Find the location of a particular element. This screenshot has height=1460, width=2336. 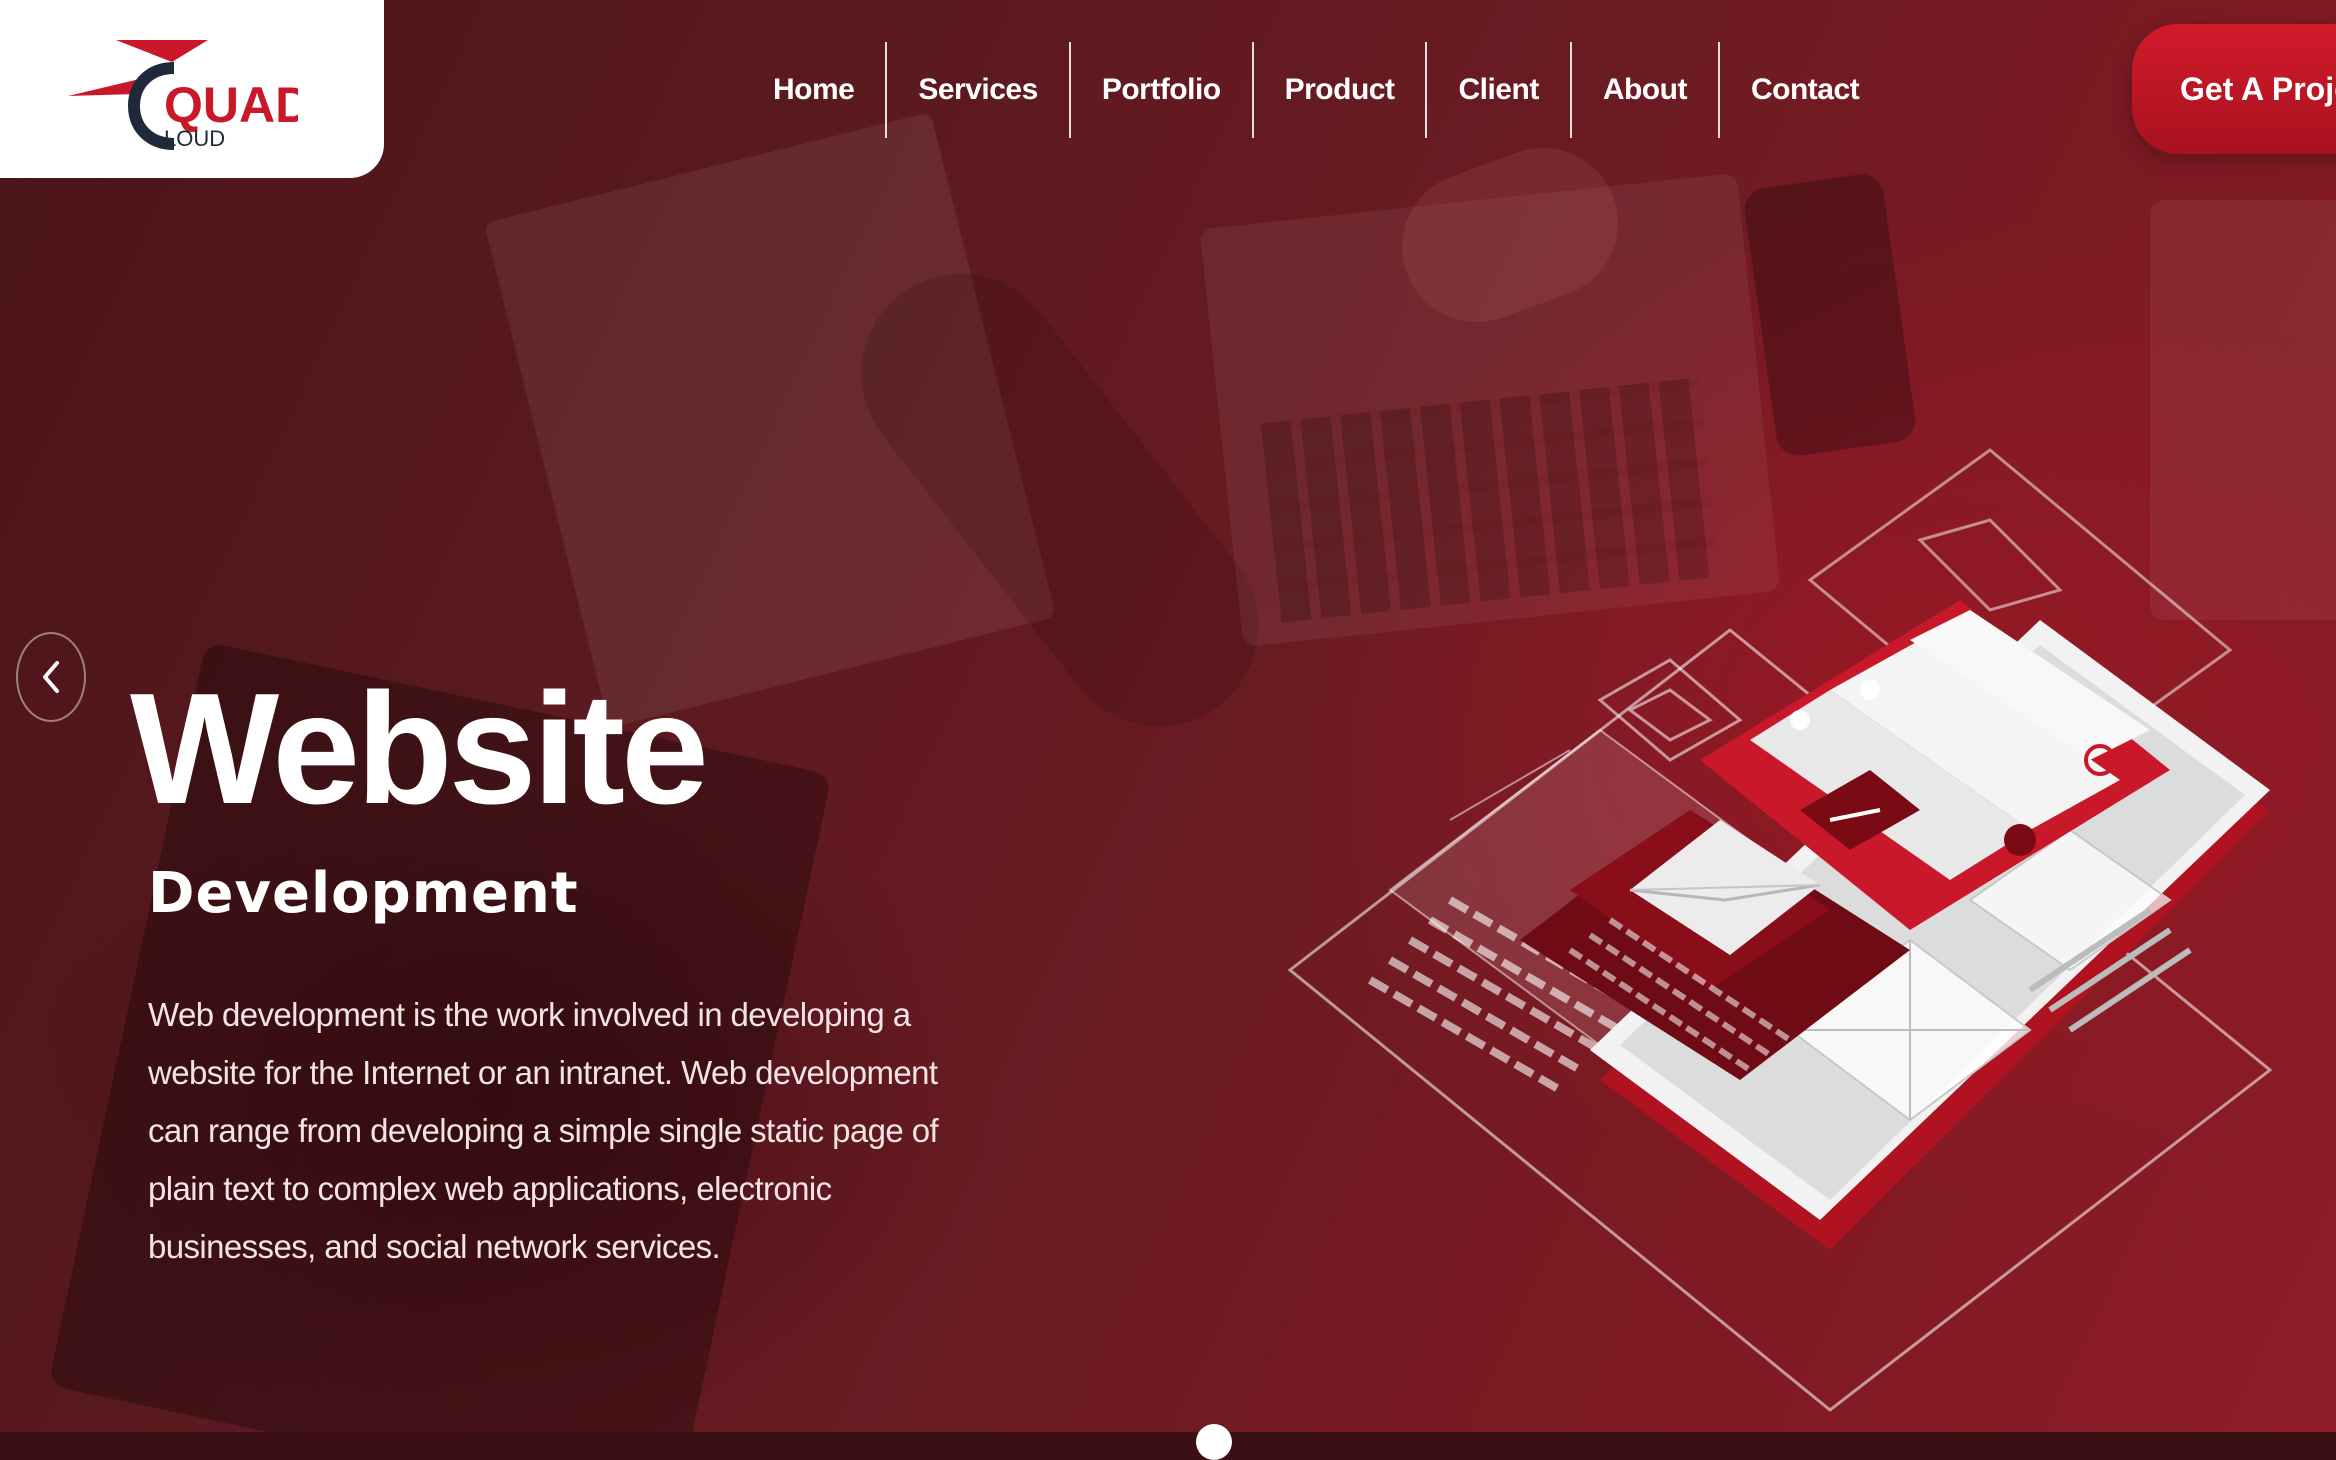

background-phone is located at coordinates (1830, 315).